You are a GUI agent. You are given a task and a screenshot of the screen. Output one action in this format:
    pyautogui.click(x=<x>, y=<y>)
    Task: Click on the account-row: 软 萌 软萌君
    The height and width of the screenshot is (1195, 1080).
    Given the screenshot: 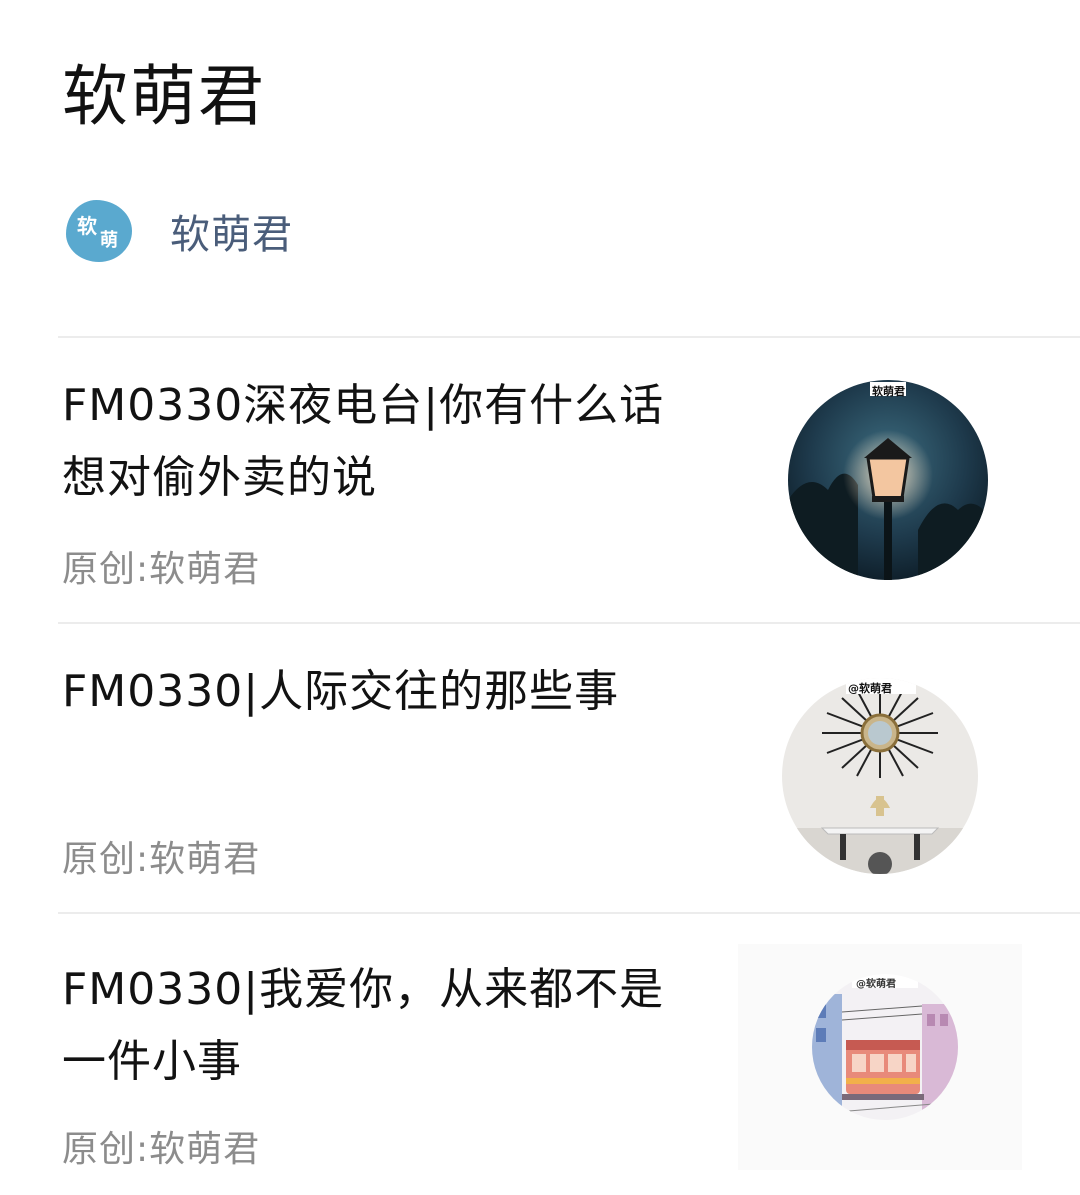 What is the action you would take?
    pyautogui.click(x=179, y=231)
    